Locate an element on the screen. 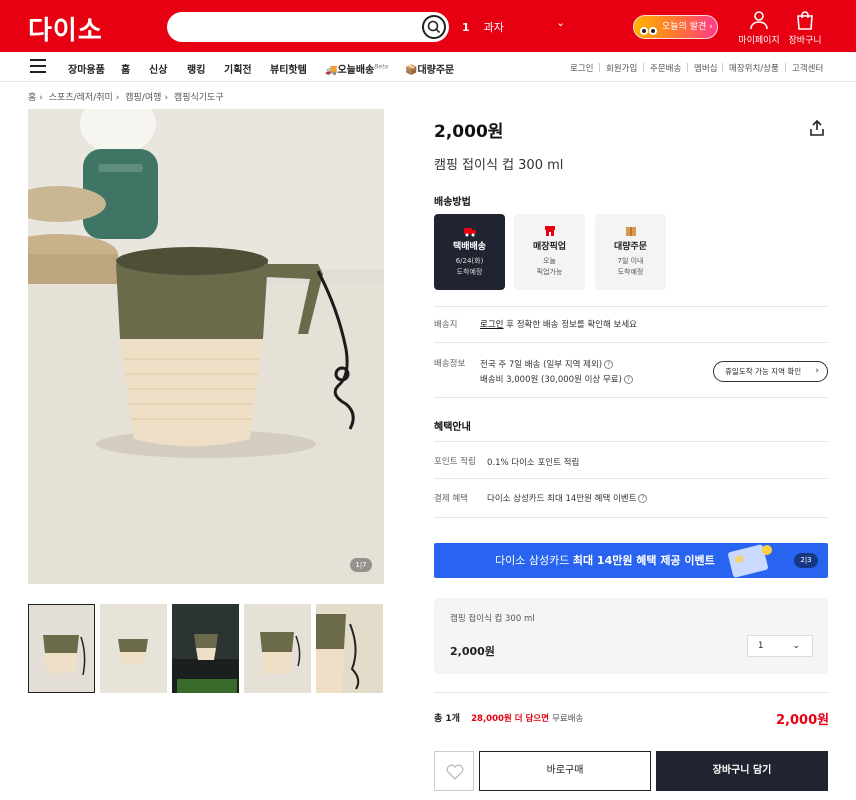 The width and height of the screenshot is (856, 800). search-icon is located at coordinates (434, 27).